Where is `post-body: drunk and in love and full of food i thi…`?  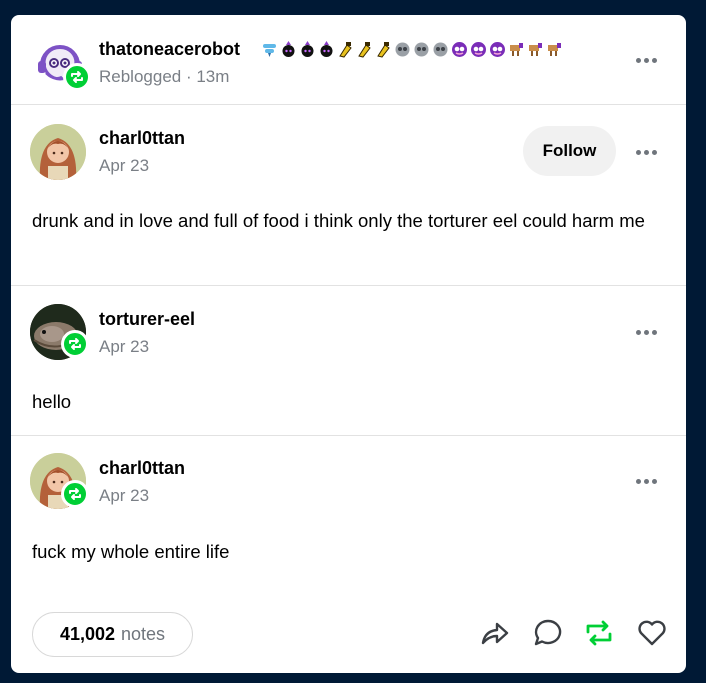 post-body: drunk and in love and full of food i thi… is located at coordinates (338, 220).